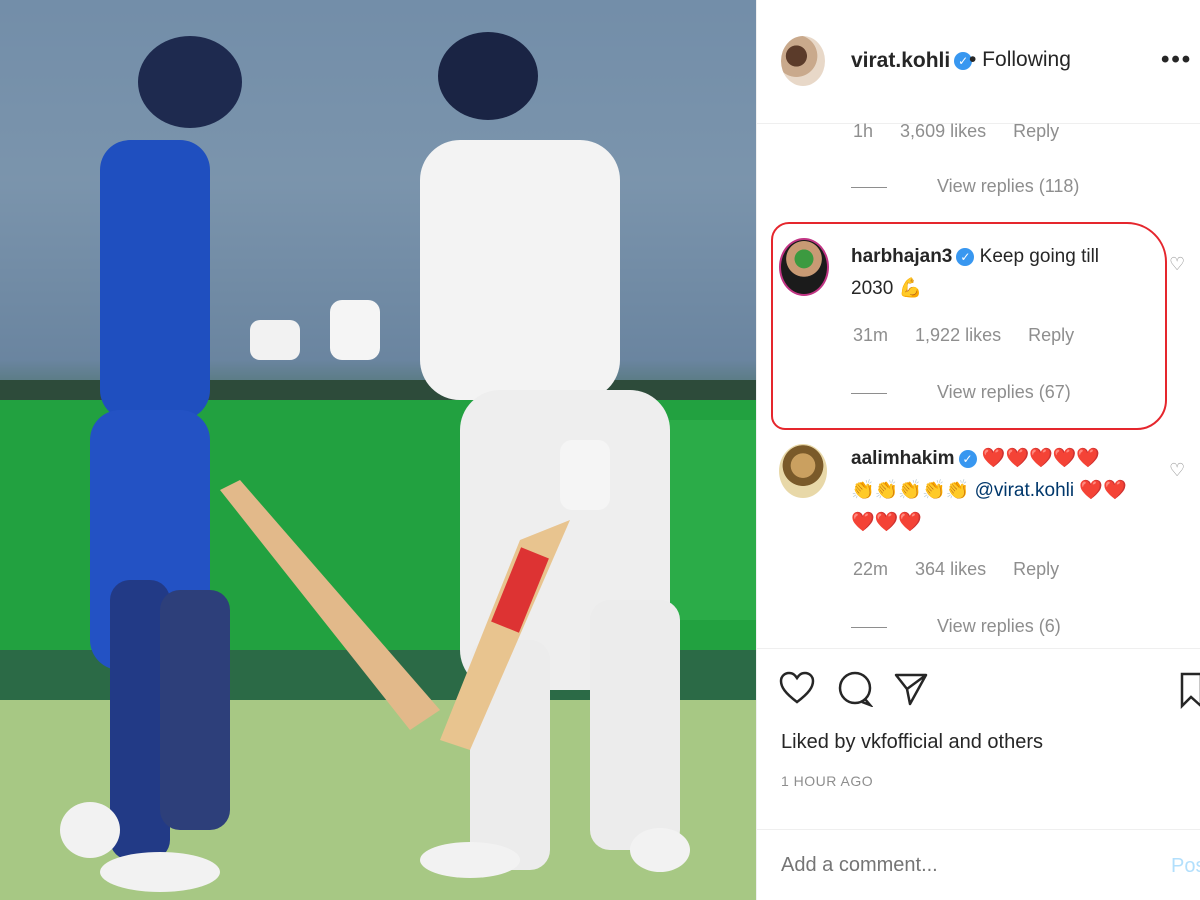 The width and height of the screenshot is (1200, 900). What do you see at coordinates (996, 273) in the screenshot?
I see `comment-body: harbhajan3 ✓ Keep going till 2030 💪` at bounding box center [996, 273].